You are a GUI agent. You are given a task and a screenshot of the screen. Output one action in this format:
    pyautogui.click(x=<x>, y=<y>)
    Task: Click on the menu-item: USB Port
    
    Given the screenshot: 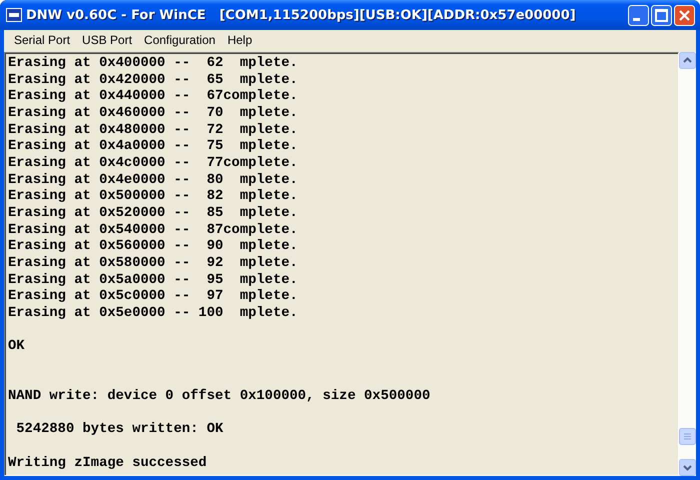 What is the action you would take?
    pyautogui.click(x=107, y=40)
    